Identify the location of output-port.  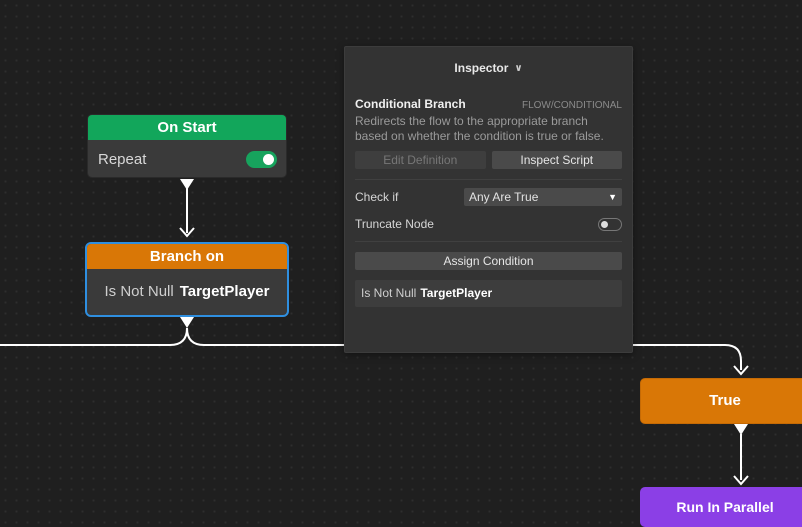
(187, 184).